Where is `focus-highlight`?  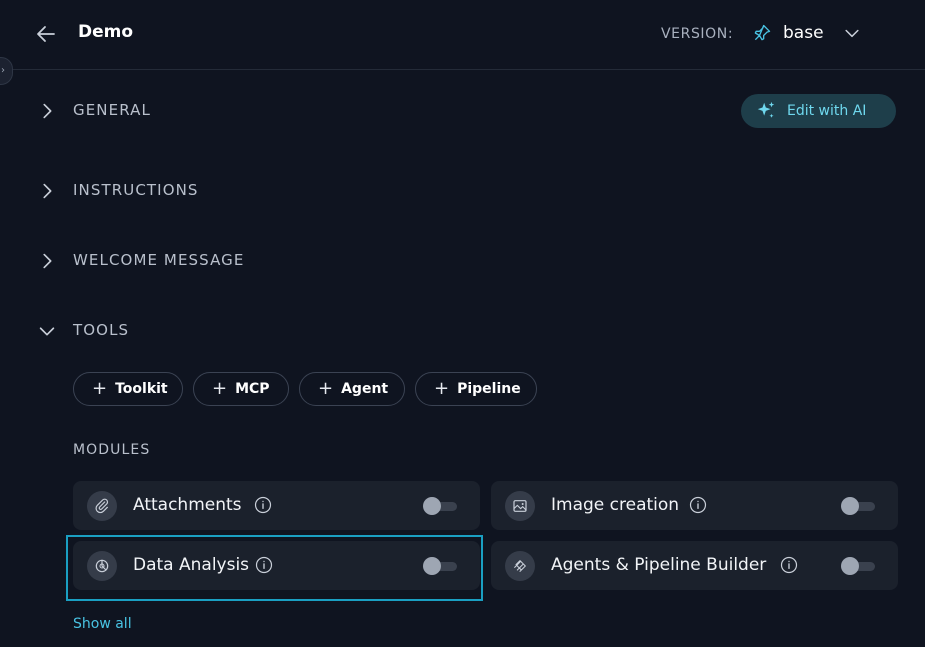
focus-highlight is located at coordinates (274, 568).